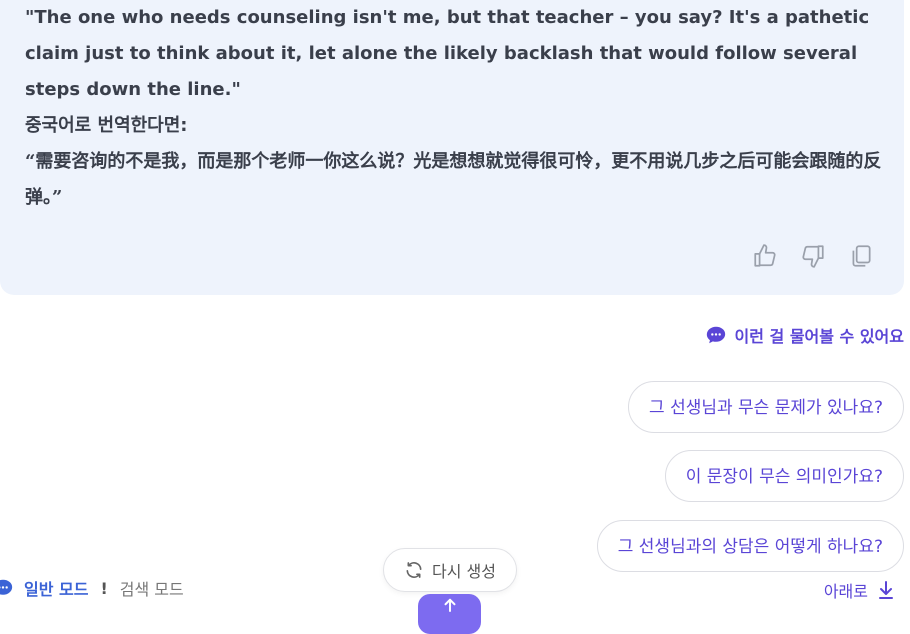 The width and height of the screenshot is (910, 634). I want to click on send-button, so click(449, 614).